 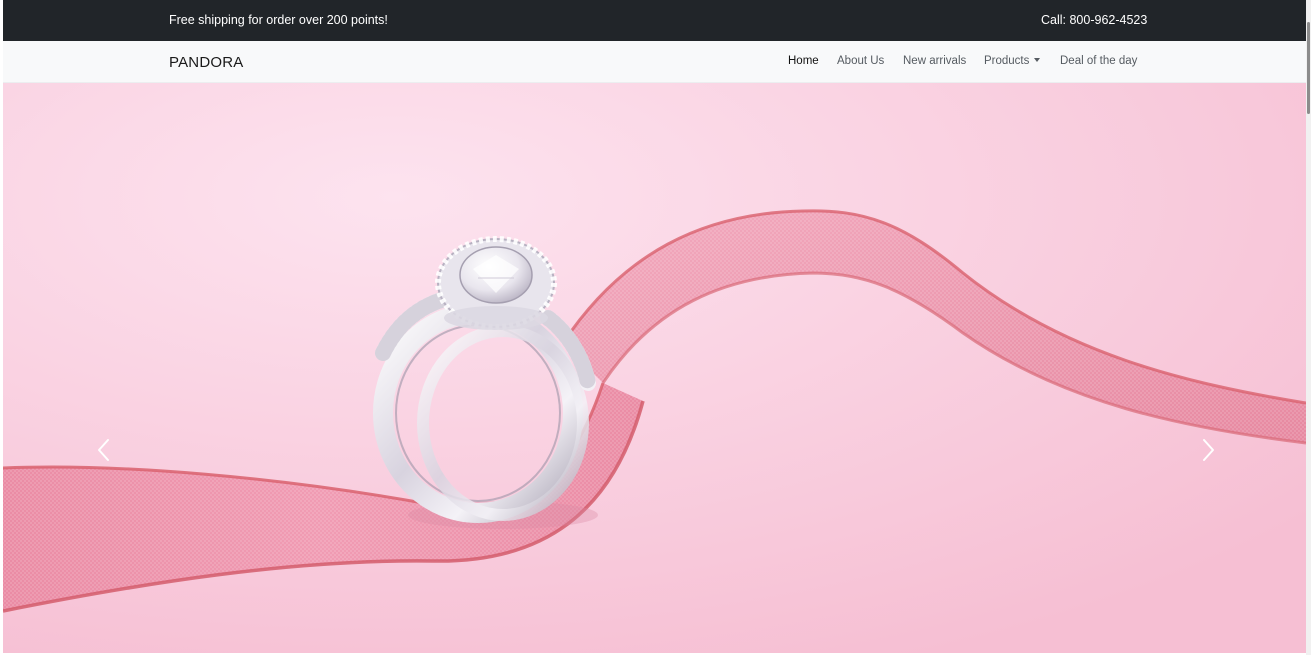 I want to click on nav-products-dropdown: Products, so click(x=1012, y=61).